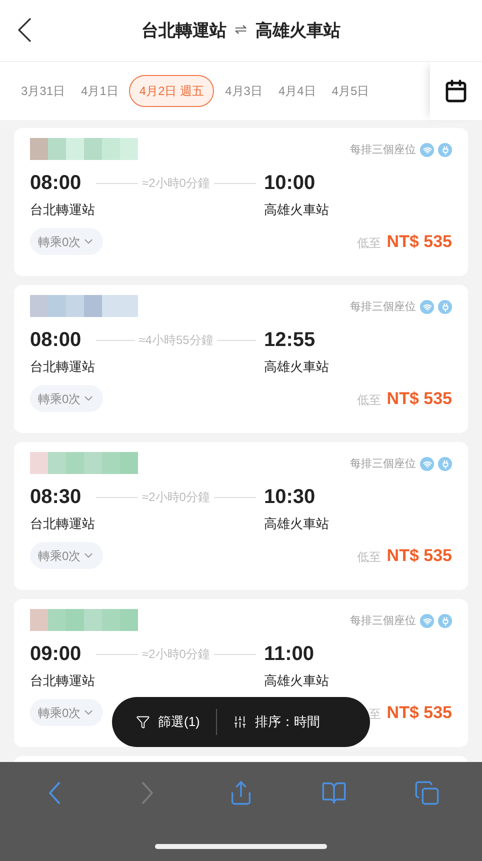  Describe the element at coordinates (56, 497) in the screenshot. I see `departure-time: 08:30` at that location.